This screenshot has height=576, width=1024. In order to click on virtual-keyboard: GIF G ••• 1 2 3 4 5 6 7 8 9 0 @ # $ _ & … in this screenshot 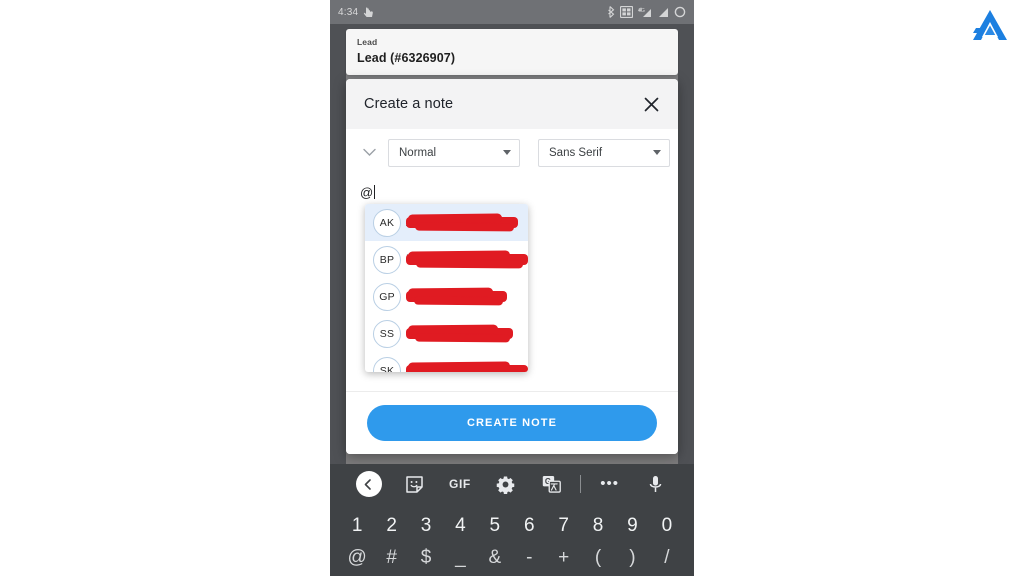, I will do `click(512, 520)`.